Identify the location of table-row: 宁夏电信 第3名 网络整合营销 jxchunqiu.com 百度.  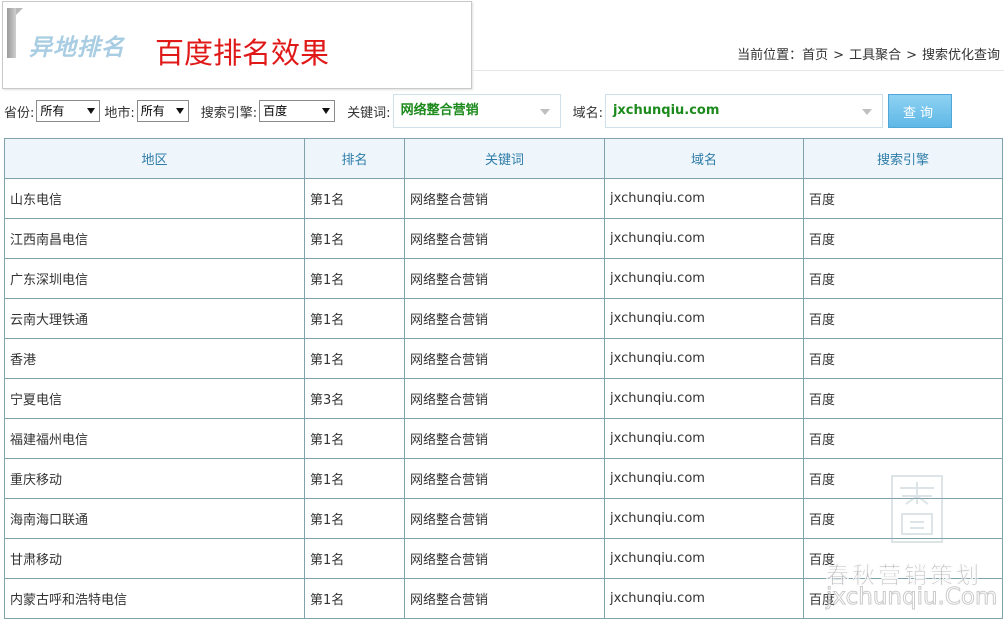
(503, 398).